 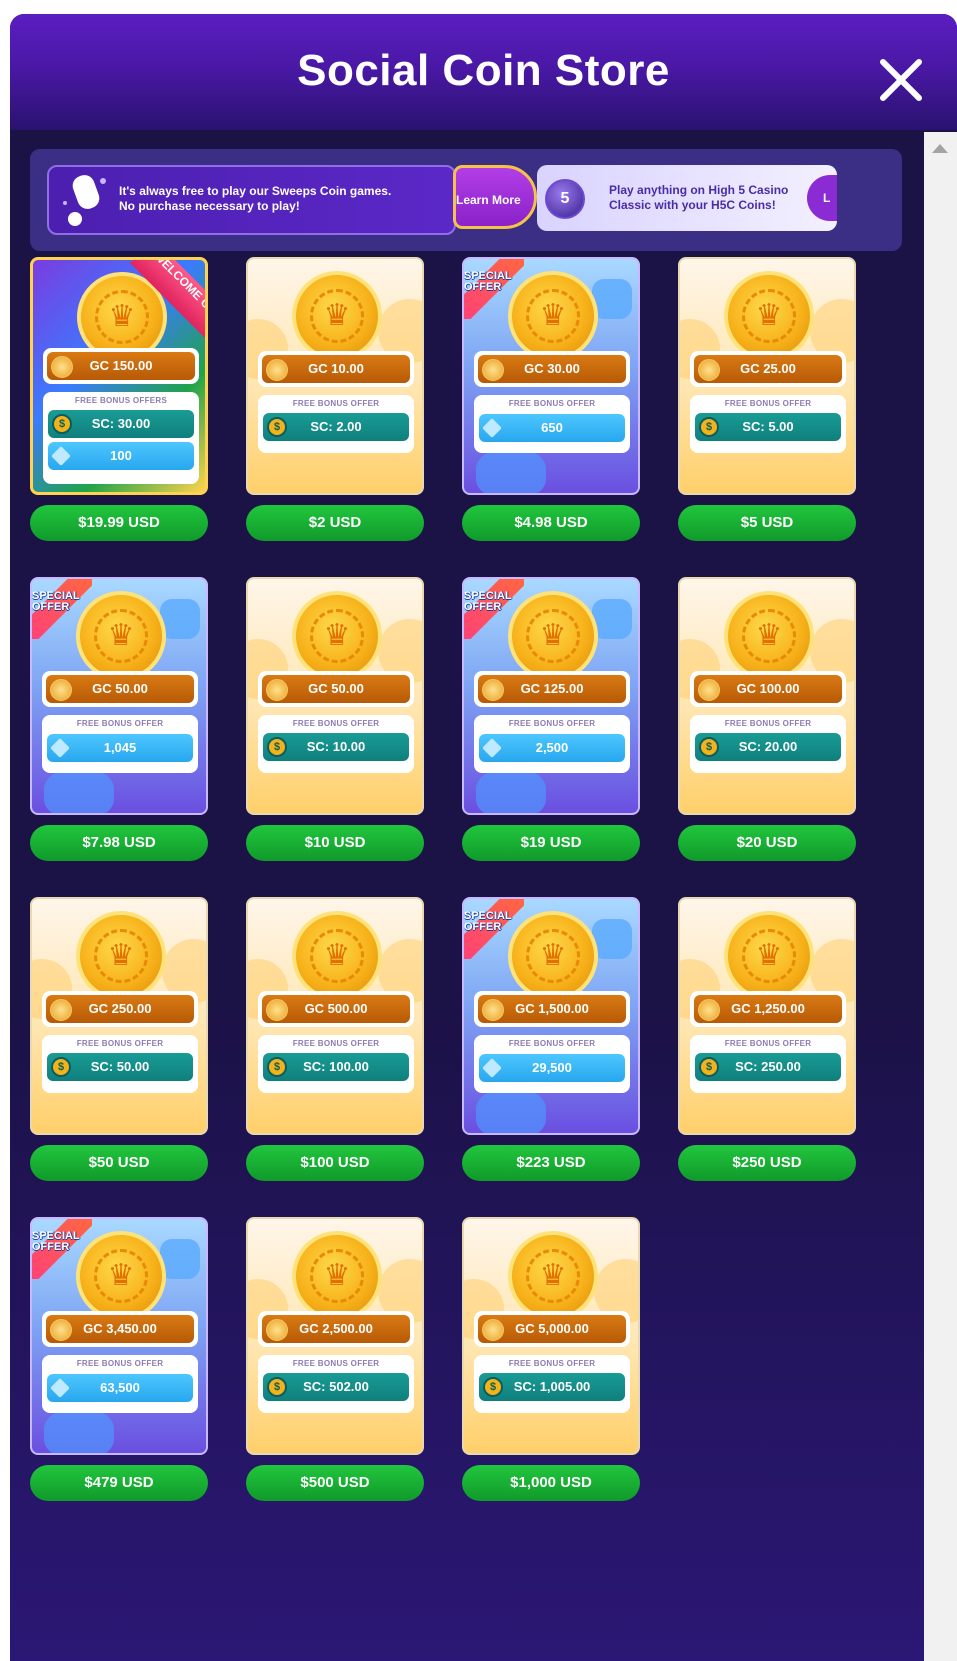 What do you see at coordinates (119, 843) in the screenshot?
I see `buy-price-button: $7.98 USD` at bounding box center [119, 843].